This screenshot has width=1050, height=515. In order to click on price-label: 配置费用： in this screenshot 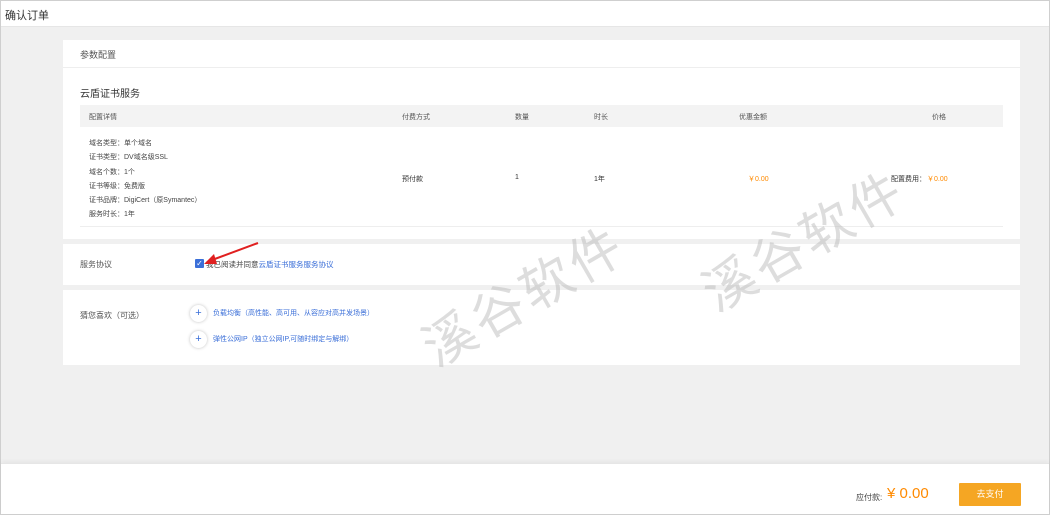, I will do `click(908, 179)`.